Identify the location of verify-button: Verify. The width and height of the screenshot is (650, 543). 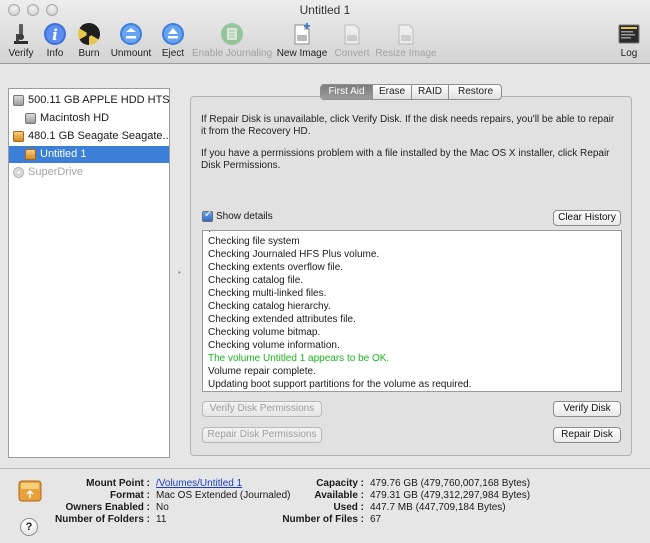
(21, 42).